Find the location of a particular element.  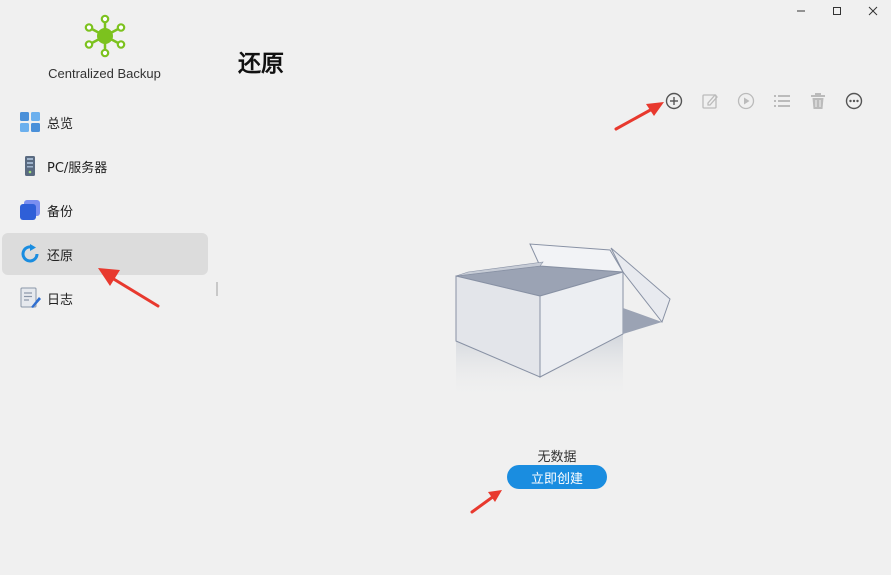

add-button is located at coordinates (674, 101).